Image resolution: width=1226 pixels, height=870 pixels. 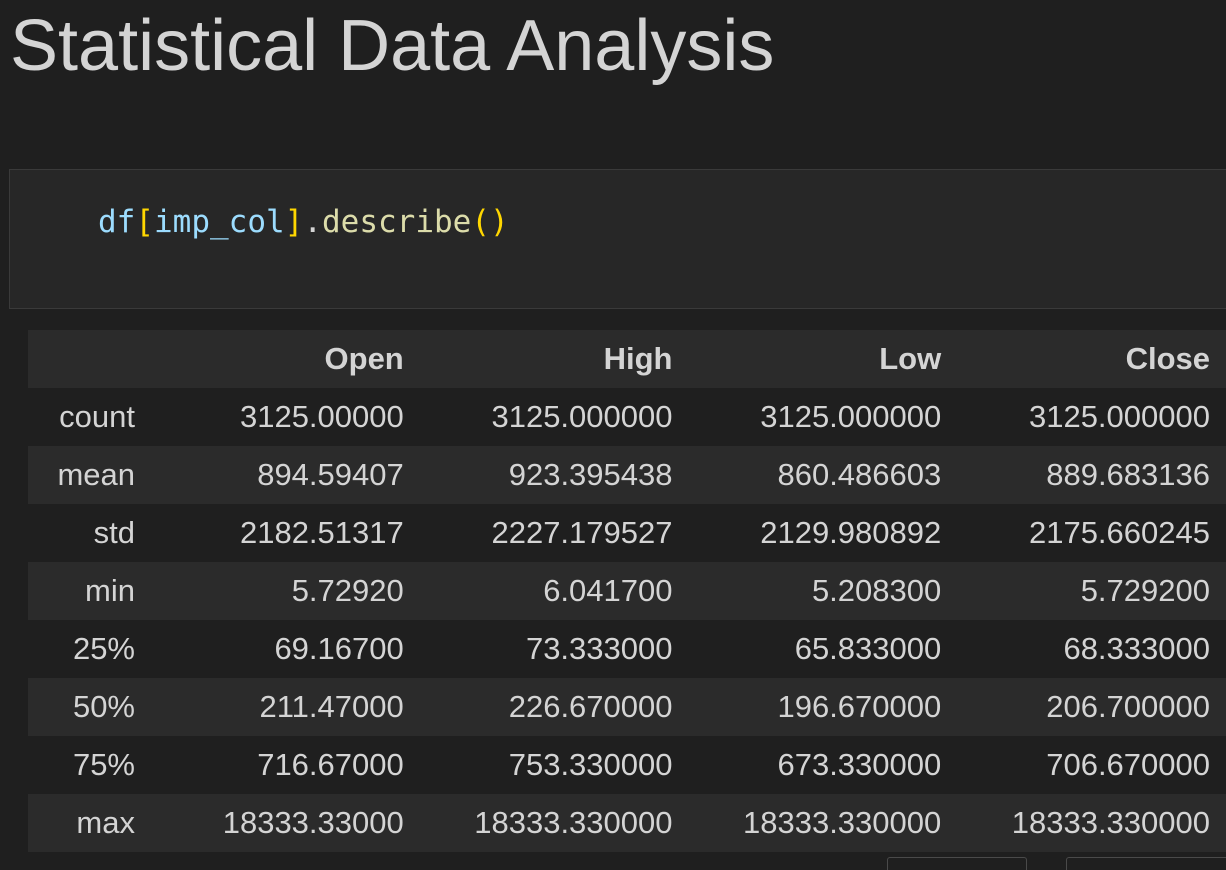 What do you see at coordinates (103, 648) in the screenshot?
I see `row-label: 25%` at bounding box center [103, 648].